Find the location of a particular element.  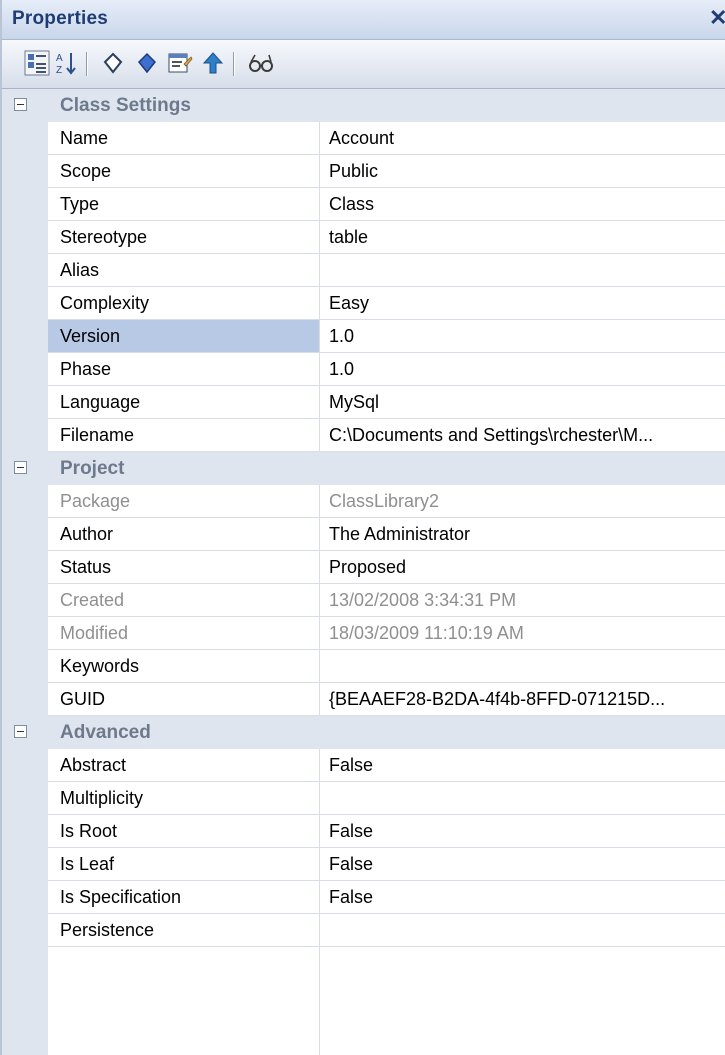

title-bar: Properties ✕ is located at coordinates (363, 20).